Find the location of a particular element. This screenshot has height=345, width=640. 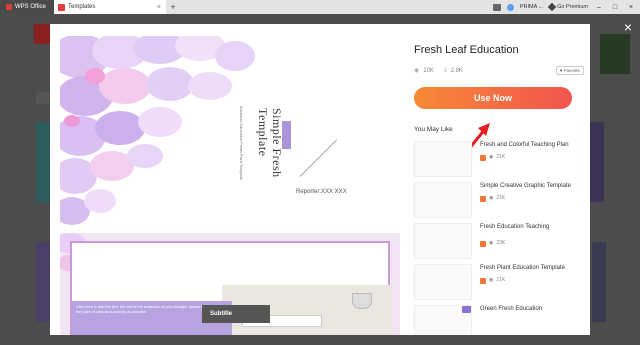

slide-divider is located at coordinates (318, 158).